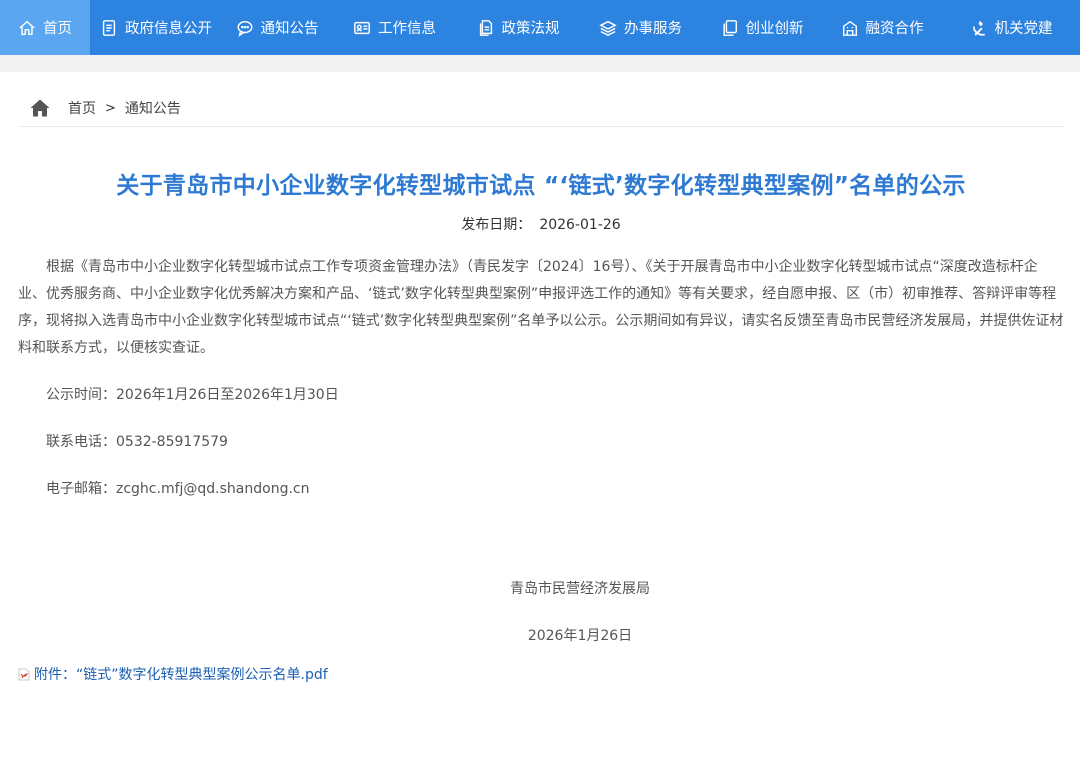 This screenshot has width=1080, height=758. I want to click on nav-item-party: 机关党建, so click(1011, 27).